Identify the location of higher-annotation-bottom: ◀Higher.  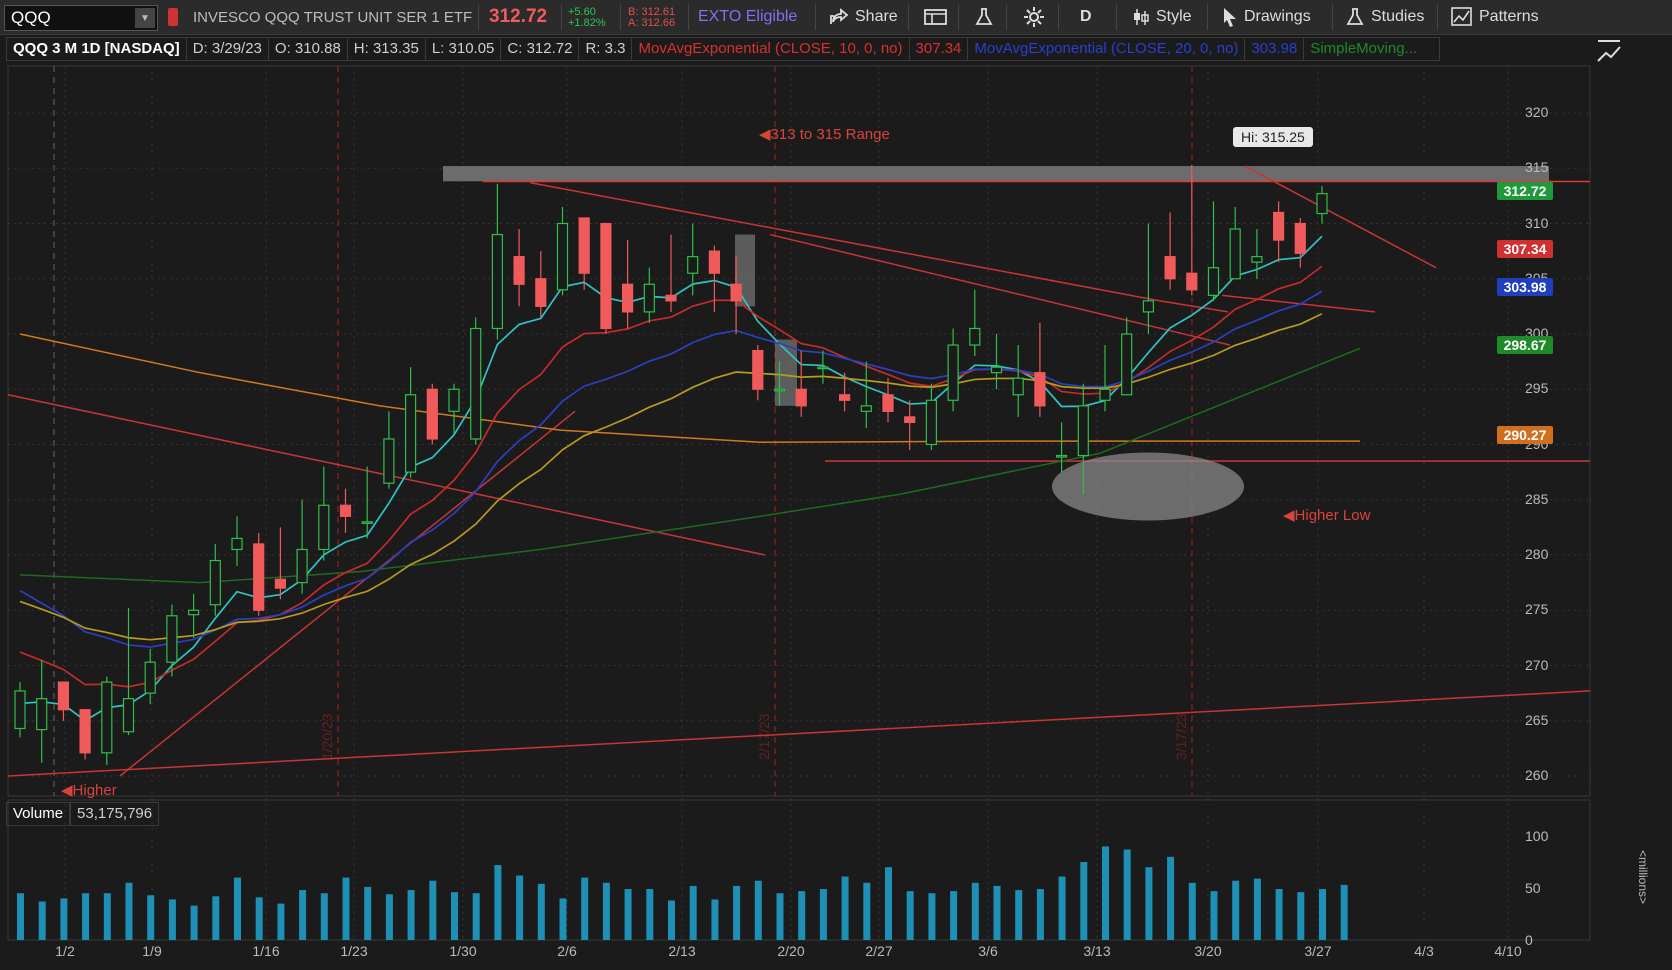
(89, 790).